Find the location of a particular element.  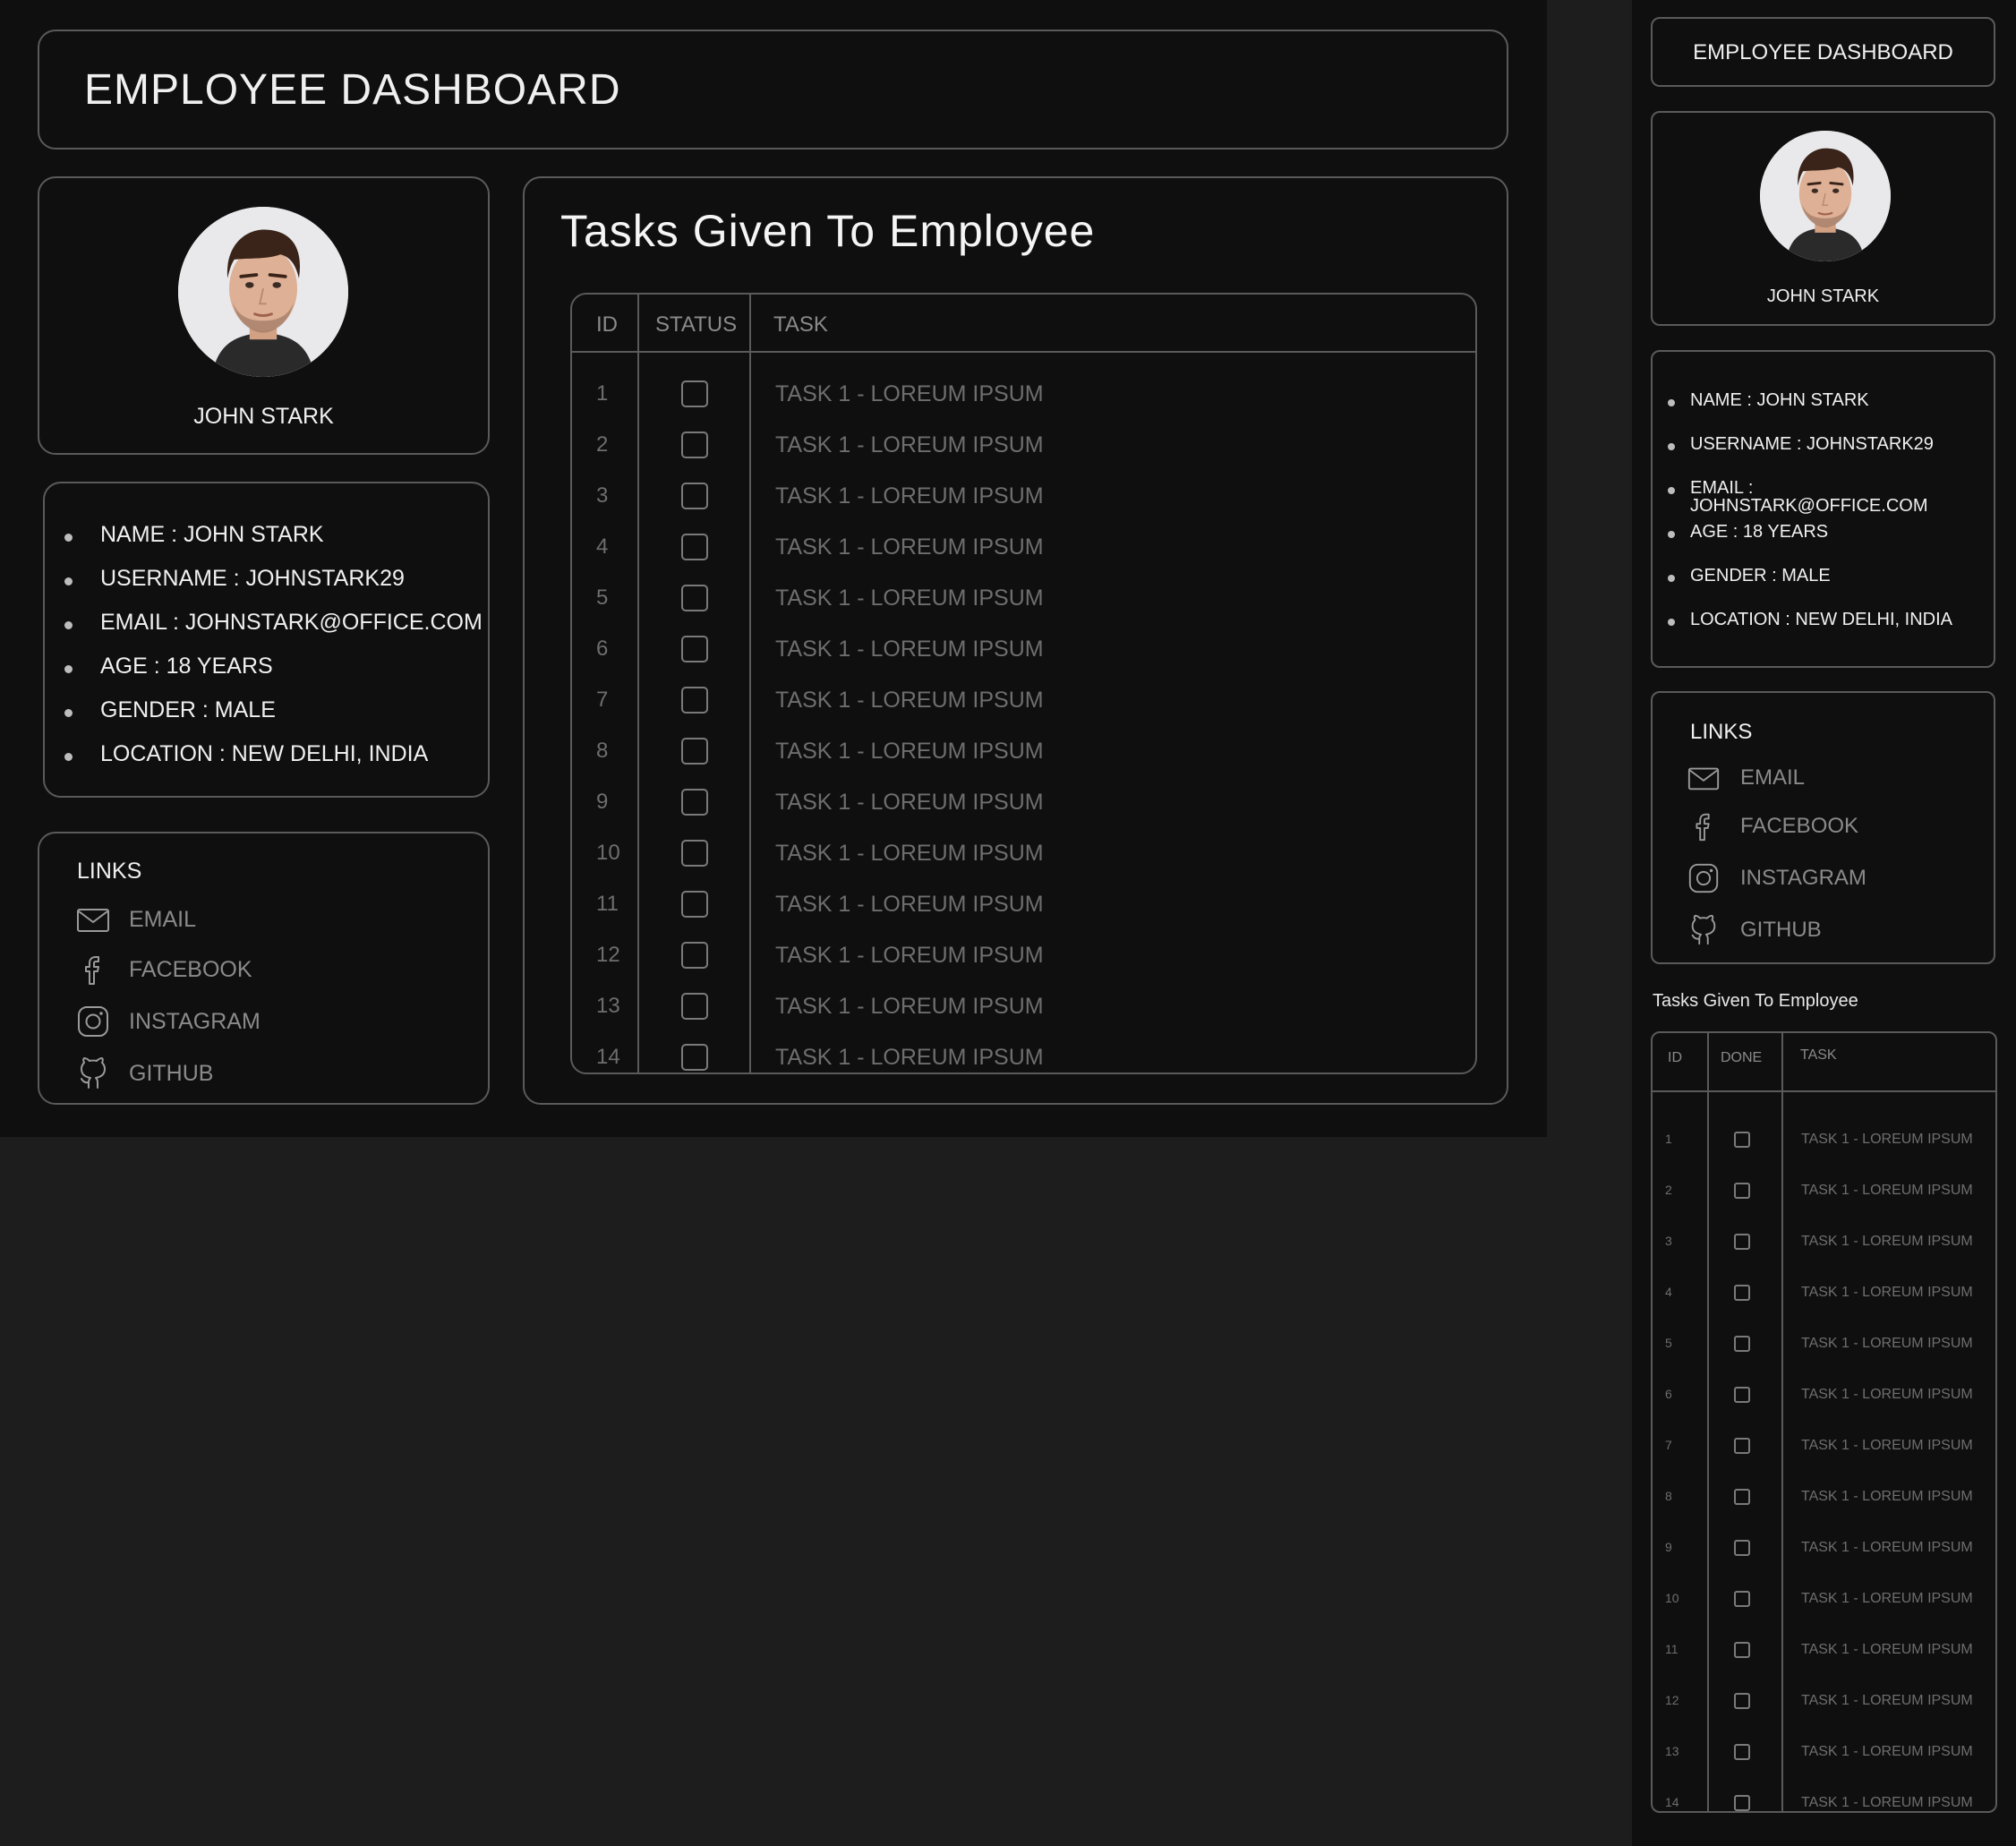

table-row: 2 TASK 1 - LOREUM IPSUM is located at coordinates (1023, 445).